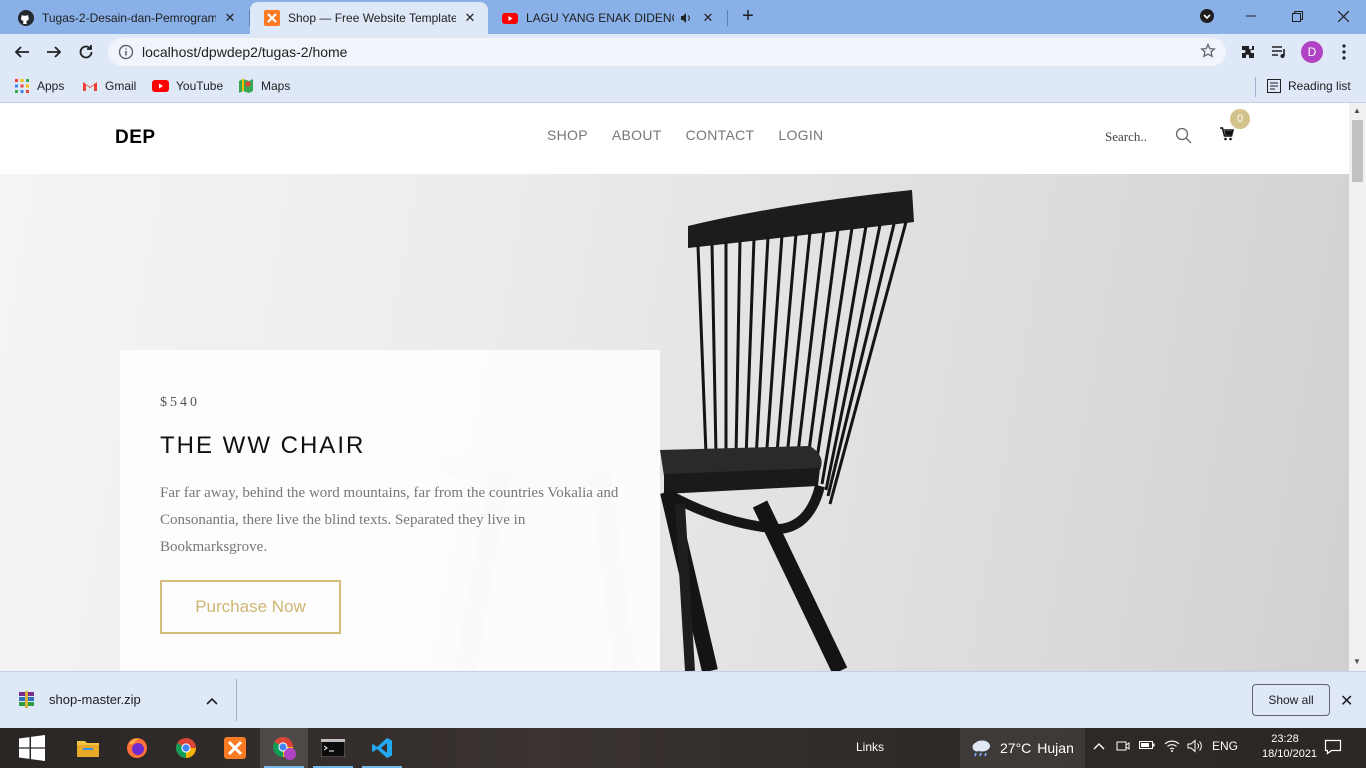 This screenshot has width=1366, height=768. What do you see at coordinates (1285, 739) in the screenshot?
I see `clock-time: 23:28` at bounding box center [1285, 739].